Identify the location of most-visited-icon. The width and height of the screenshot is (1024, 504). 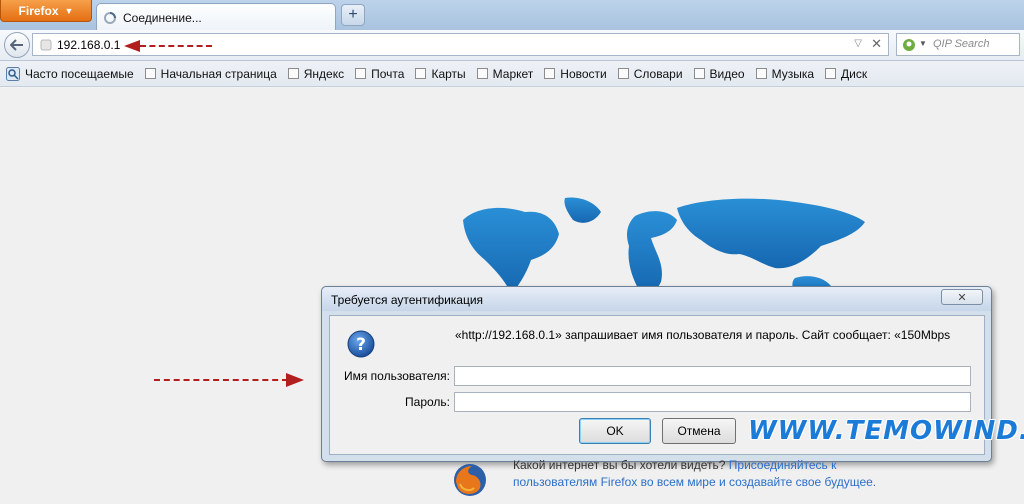
(13, 73).